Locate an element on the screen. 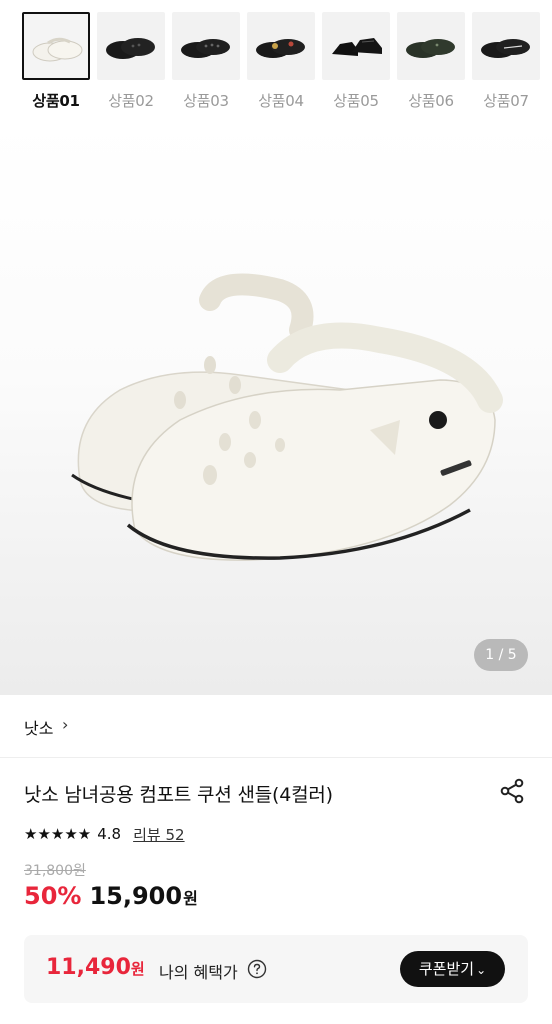 Image resolution: width=552 pixels, height=1024 pixels. price-row: 50% 15,900 원 is located at coordinates (111, 899).